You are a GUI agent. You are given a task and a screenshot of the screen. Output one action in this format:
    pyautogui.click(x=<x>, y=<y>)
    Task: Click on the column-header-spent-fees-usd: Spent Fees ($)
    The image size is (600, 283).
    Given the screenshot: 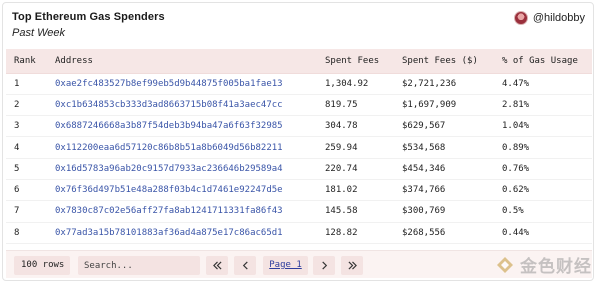 What is the action you would take?
    pyautogui.click(x=444, y=61)
    